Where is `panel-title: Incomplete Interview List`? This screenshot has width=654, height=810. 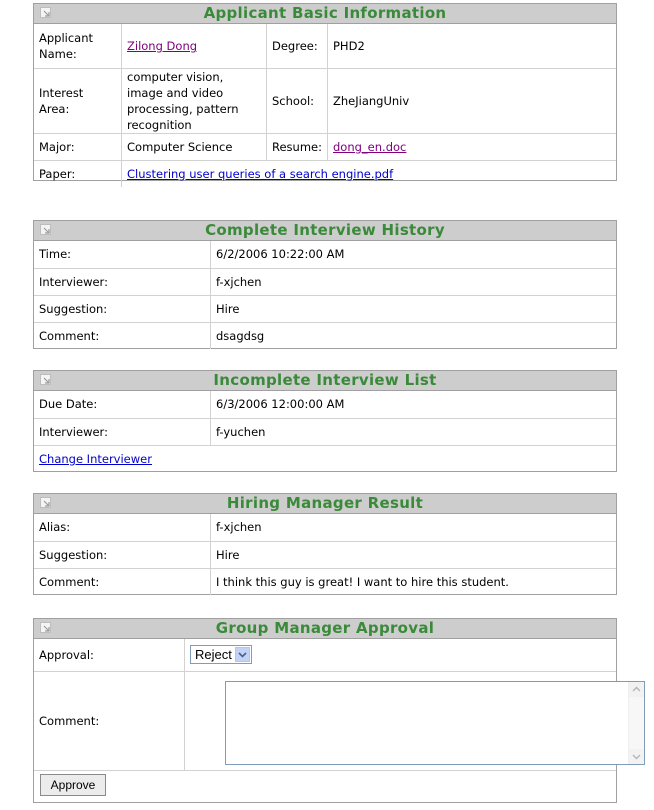
panel-title: Incomplete Interview List is located at coordinates (325, 380).